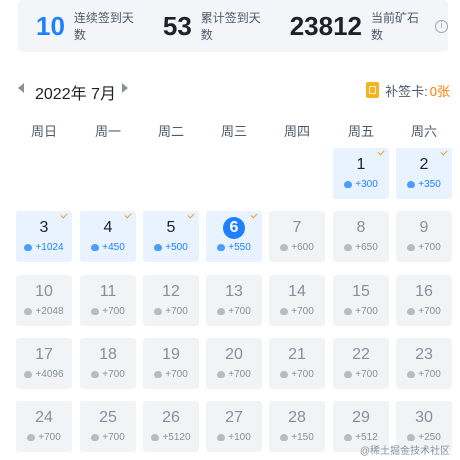 This screenshot has width=460, height=460. Describe the element at coordinates (361, 164) in the screenshot. I see `day-number: 1` at that location.